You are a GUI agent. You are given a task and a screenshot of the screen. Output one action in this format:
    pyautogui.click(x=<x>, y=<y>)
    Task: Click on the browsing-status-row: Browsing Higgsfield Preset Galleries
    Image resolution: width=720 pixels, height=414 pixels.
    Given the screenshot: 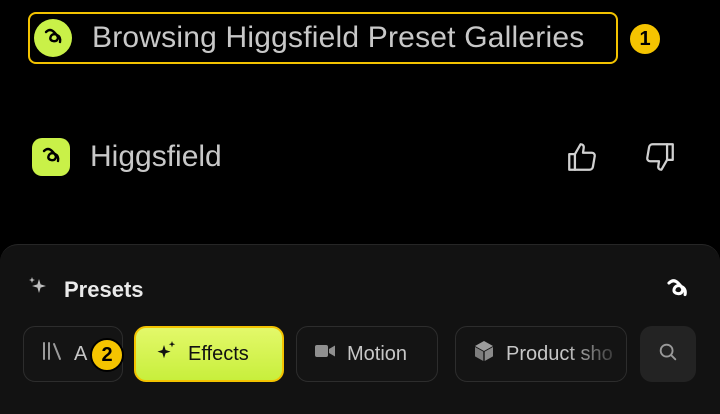 What is the action you would take?
    pyautogui.click(x=323, y=38)
    